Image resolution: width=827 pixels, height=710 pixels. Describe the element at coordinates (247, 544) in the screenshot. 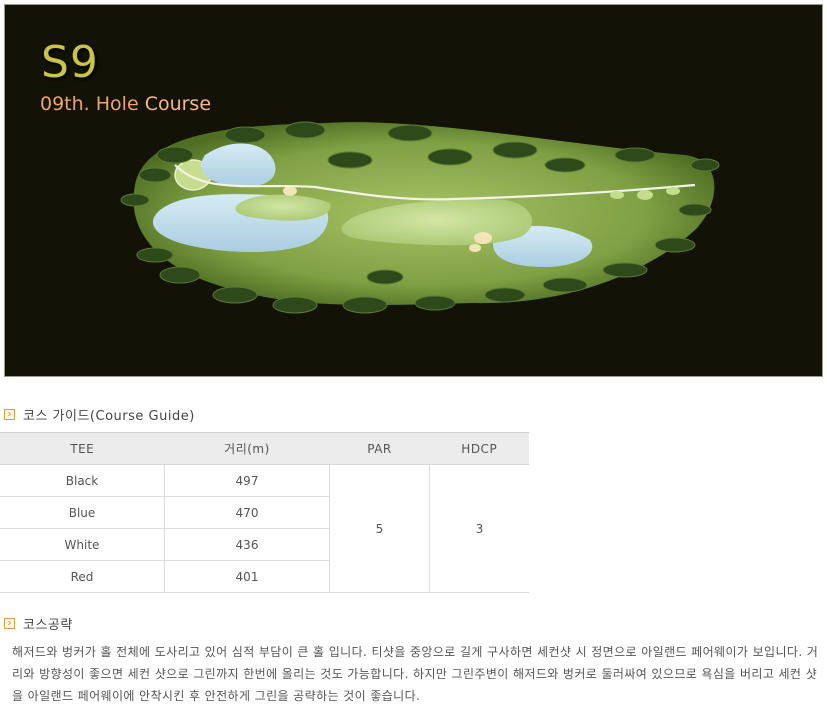

I see `distance-cell: 436` at that location.